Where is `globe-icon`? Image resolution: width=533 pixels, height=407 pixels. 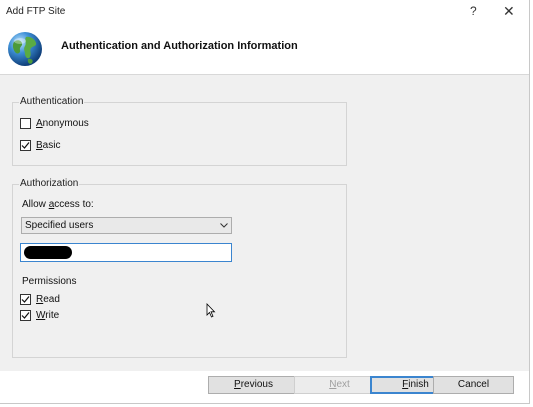 globe-icon is located at coordinates (25, 49).